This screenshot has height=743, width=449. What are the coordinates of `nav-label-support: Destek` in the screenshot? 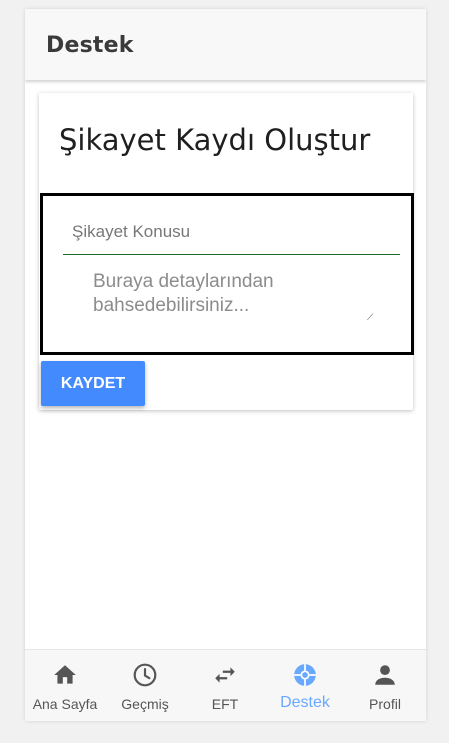 It's located at (305, 702).